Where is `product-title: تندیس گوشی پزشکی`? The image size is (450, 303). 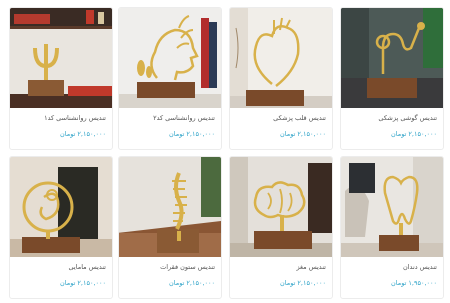 product-title: تندیس گوشی پزشکی is located at coordinates (391, 118).